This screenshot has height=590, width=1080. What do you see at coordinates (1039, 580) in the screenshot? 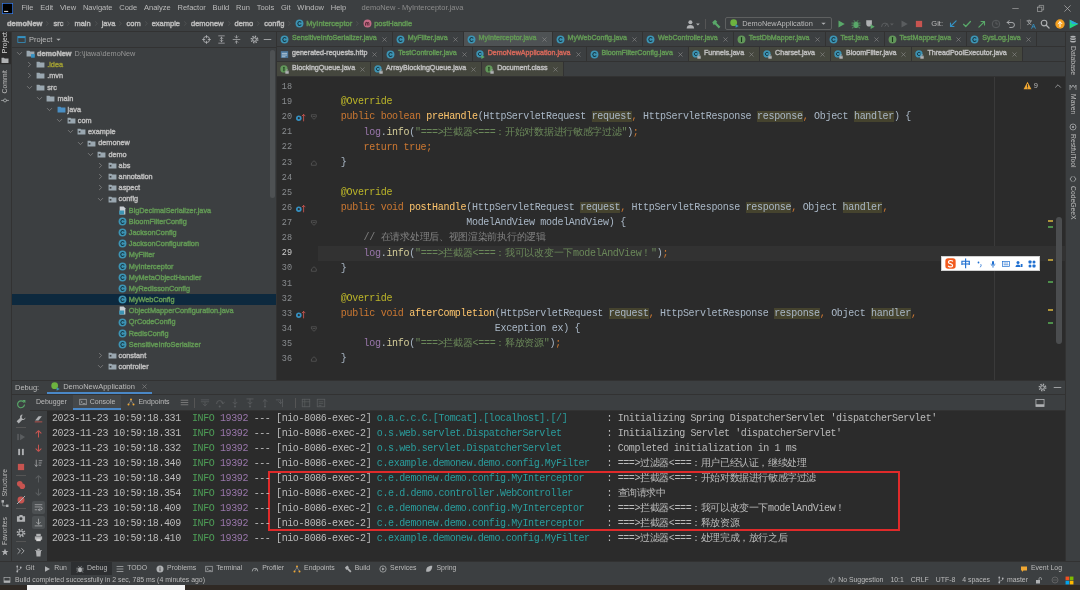
I see `lock-icon` at bounding box center [1039, 580].